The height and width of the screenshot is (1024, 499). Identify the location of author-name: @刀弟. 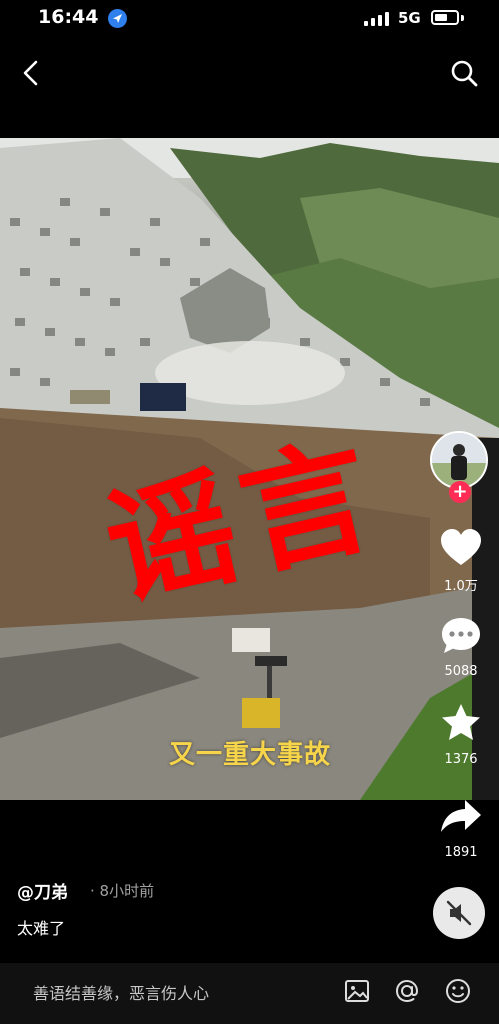
(42, 890).